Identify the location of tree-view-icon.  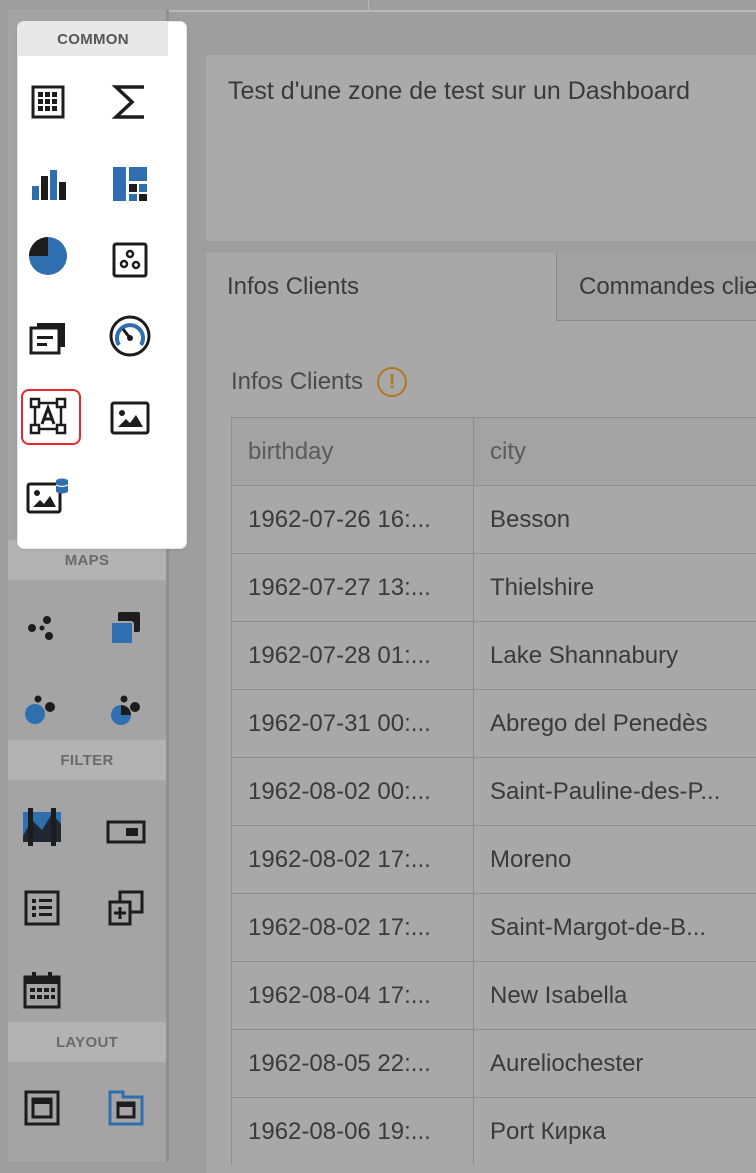
(126, 908).